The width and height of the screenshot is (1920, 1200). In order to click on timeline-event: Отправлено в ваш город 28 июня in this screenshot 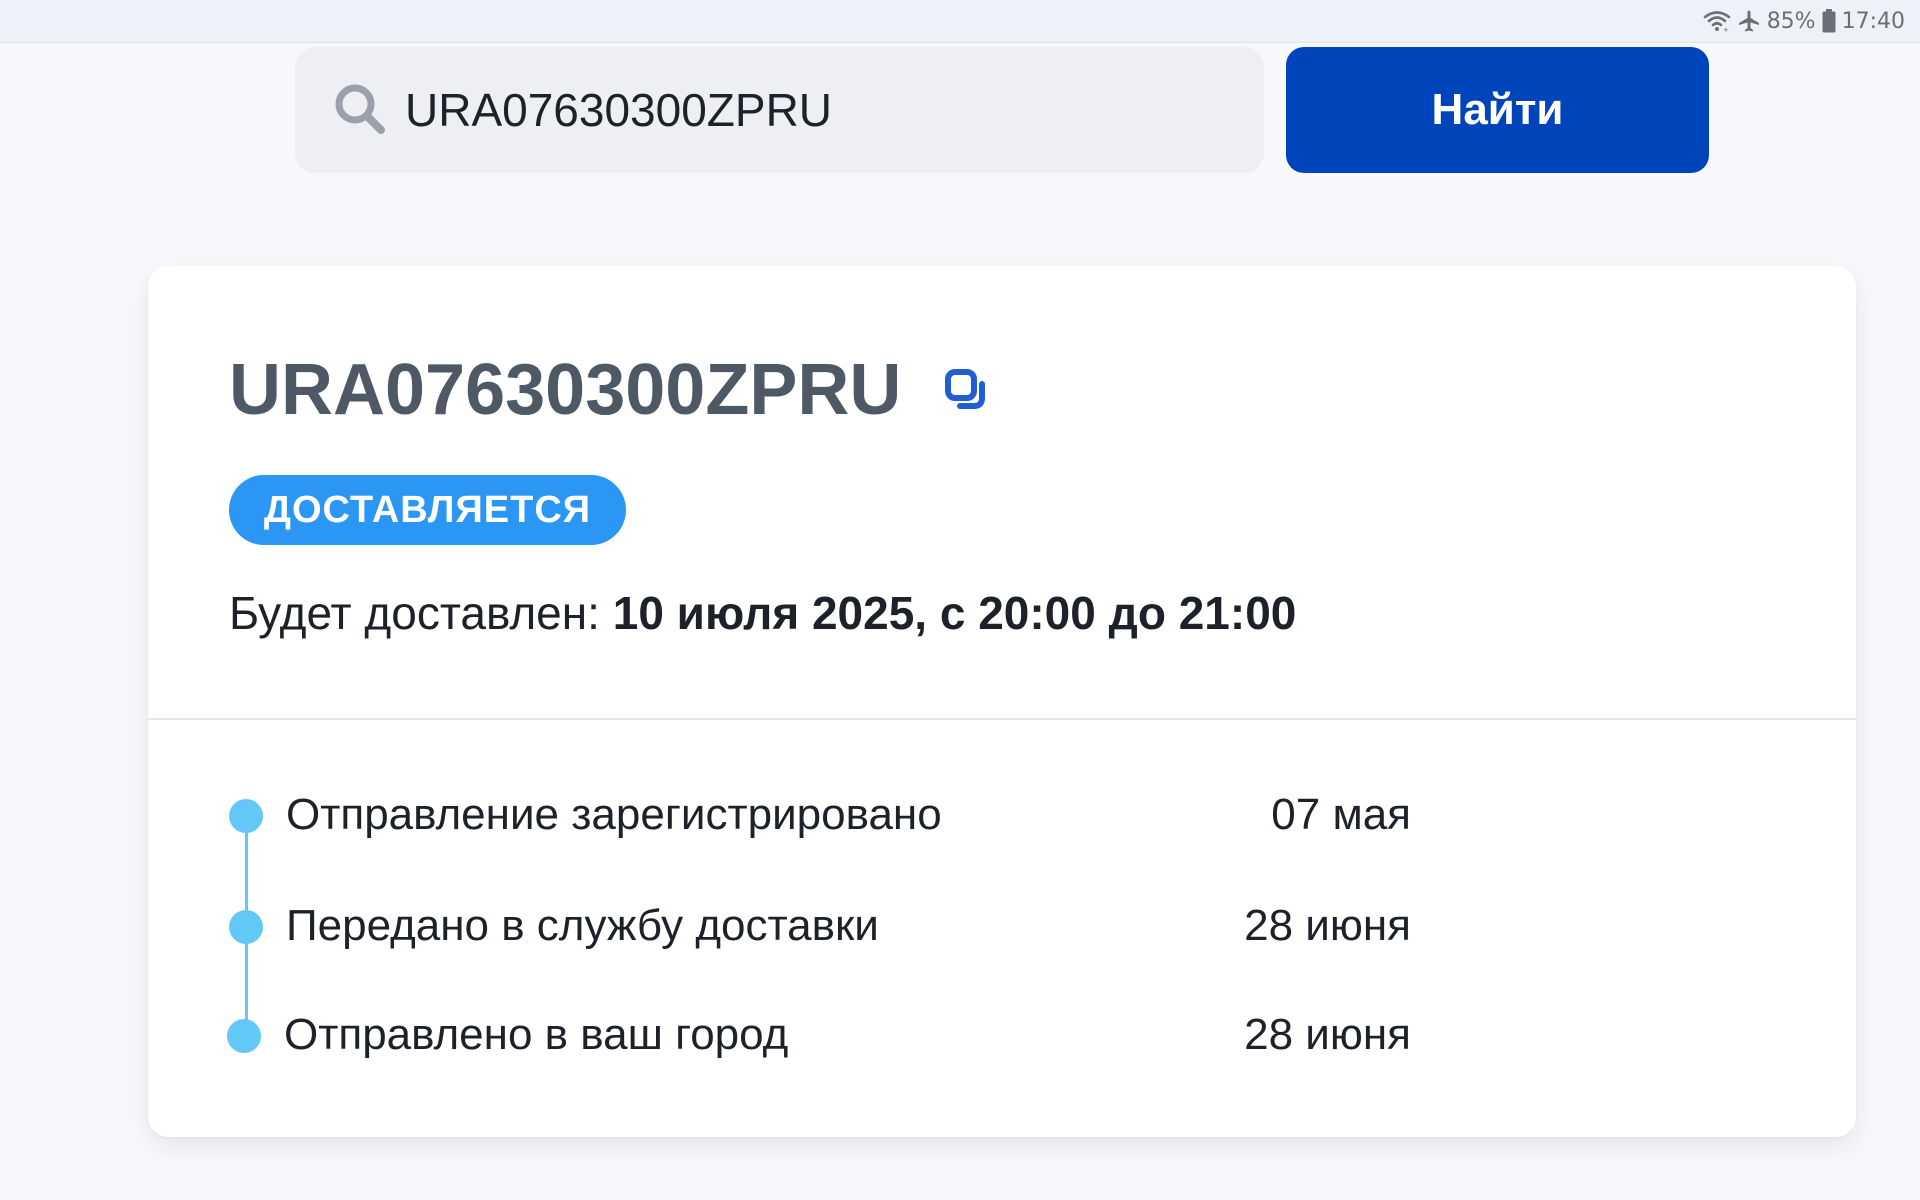, I will do `click(1002, 1036)`.